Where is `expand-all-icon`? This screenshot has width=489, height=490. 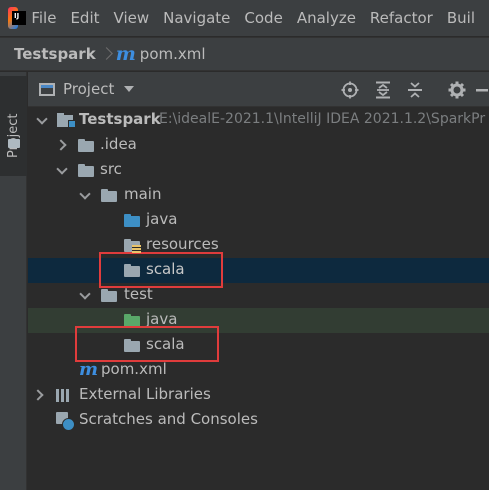
expand-all-icon is located at coordinates (383, 90).